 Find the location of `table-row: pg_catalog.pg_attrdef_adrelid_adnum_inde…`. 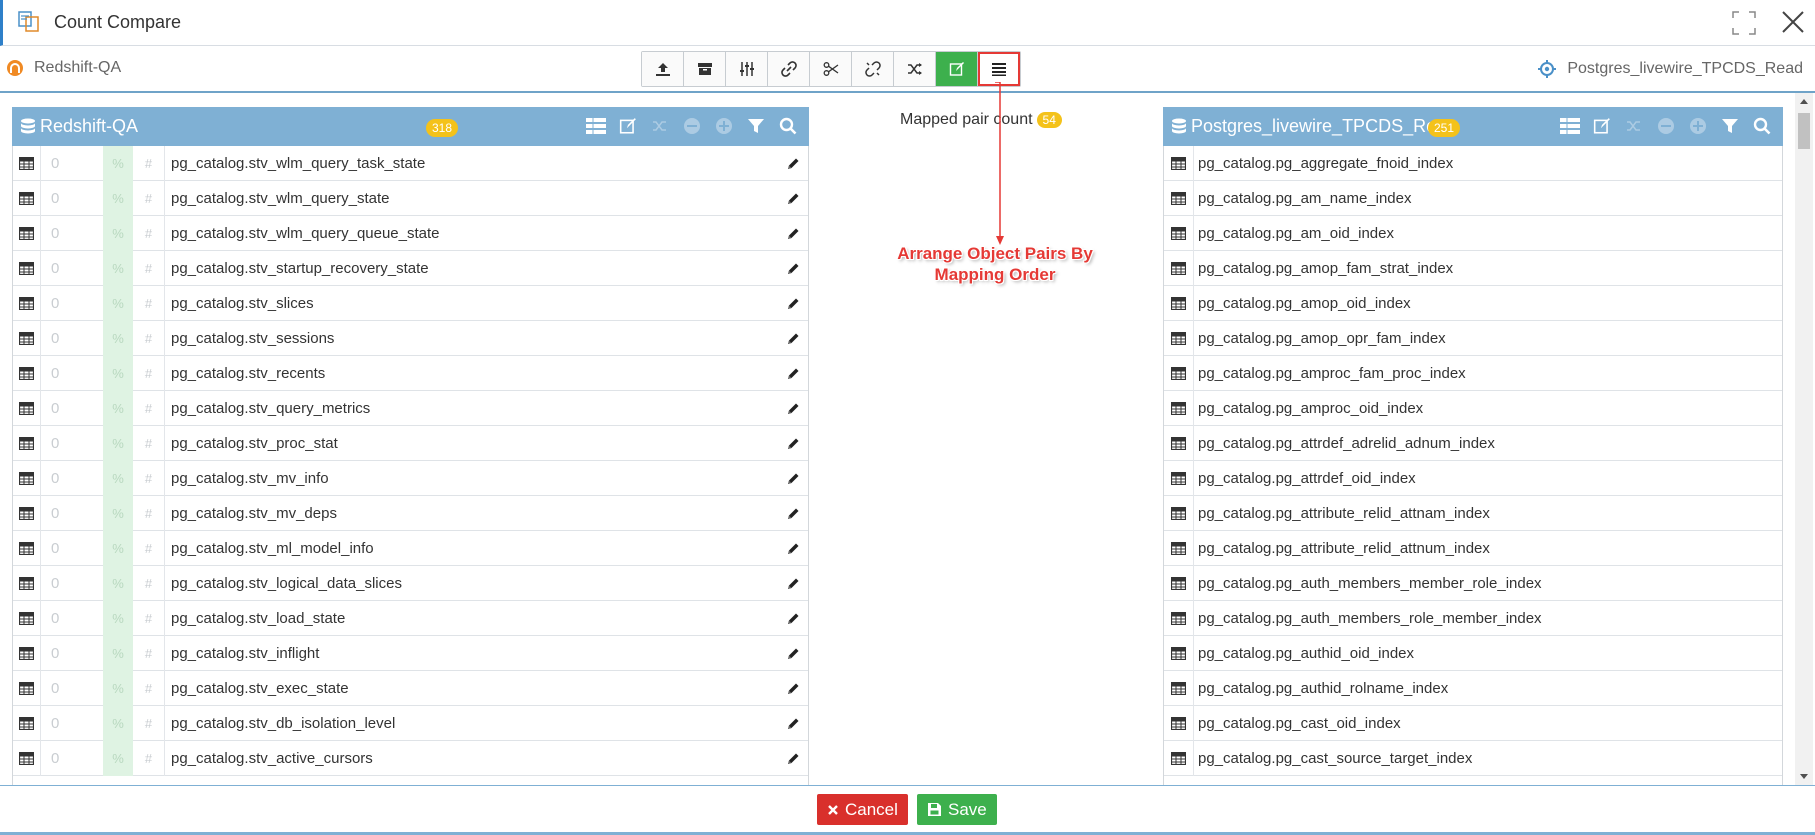

table-row: pg_catalog.pg_attrdef_adrelid_adnum_inde… is located at coordinates (1473, 443).